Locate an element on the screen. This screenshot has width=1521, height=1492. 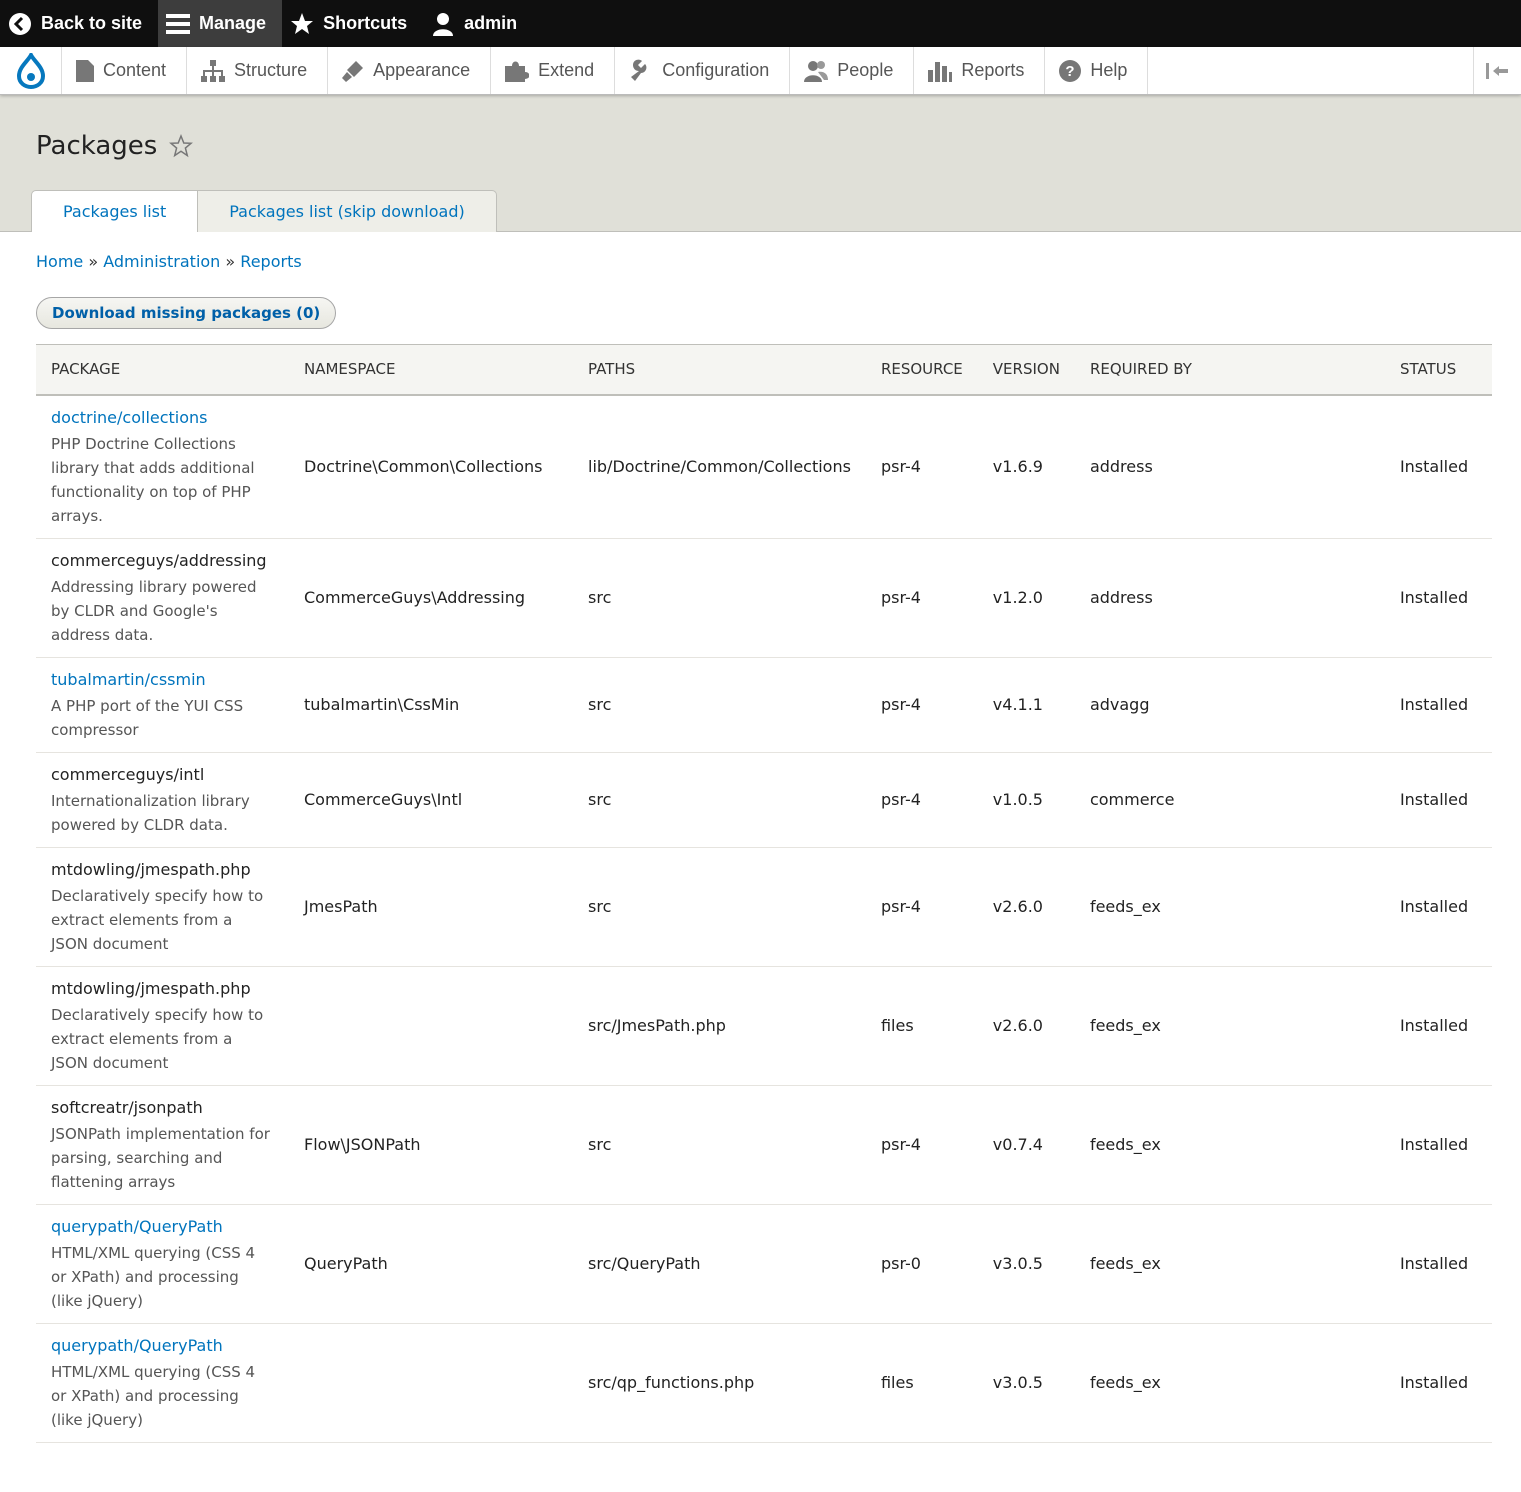
collapse-arrow-icon is located at coordinates (1496, 70).